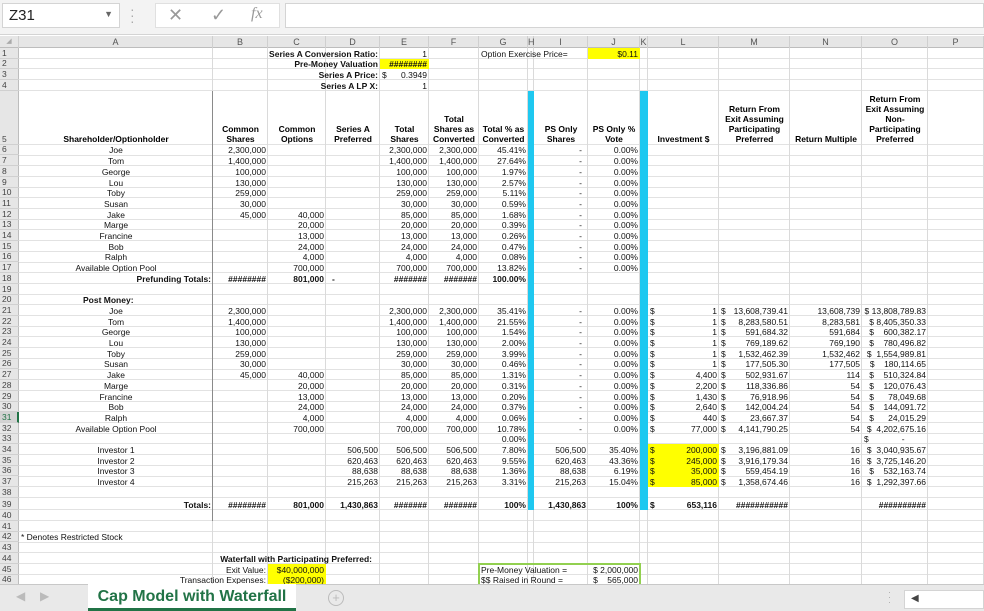  What do you see at coordinates (404, 471) in the screenshot?
I see `cell-e: 88,638` at bounding box center [404, 471].